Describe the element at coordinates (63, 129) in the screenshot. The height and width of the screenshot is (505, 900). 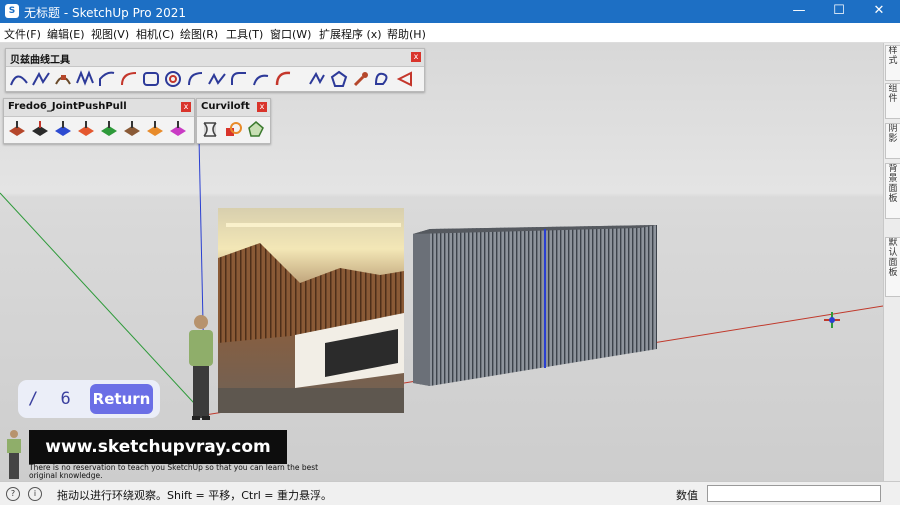
I see `normal-pushpull-icon` at that location.